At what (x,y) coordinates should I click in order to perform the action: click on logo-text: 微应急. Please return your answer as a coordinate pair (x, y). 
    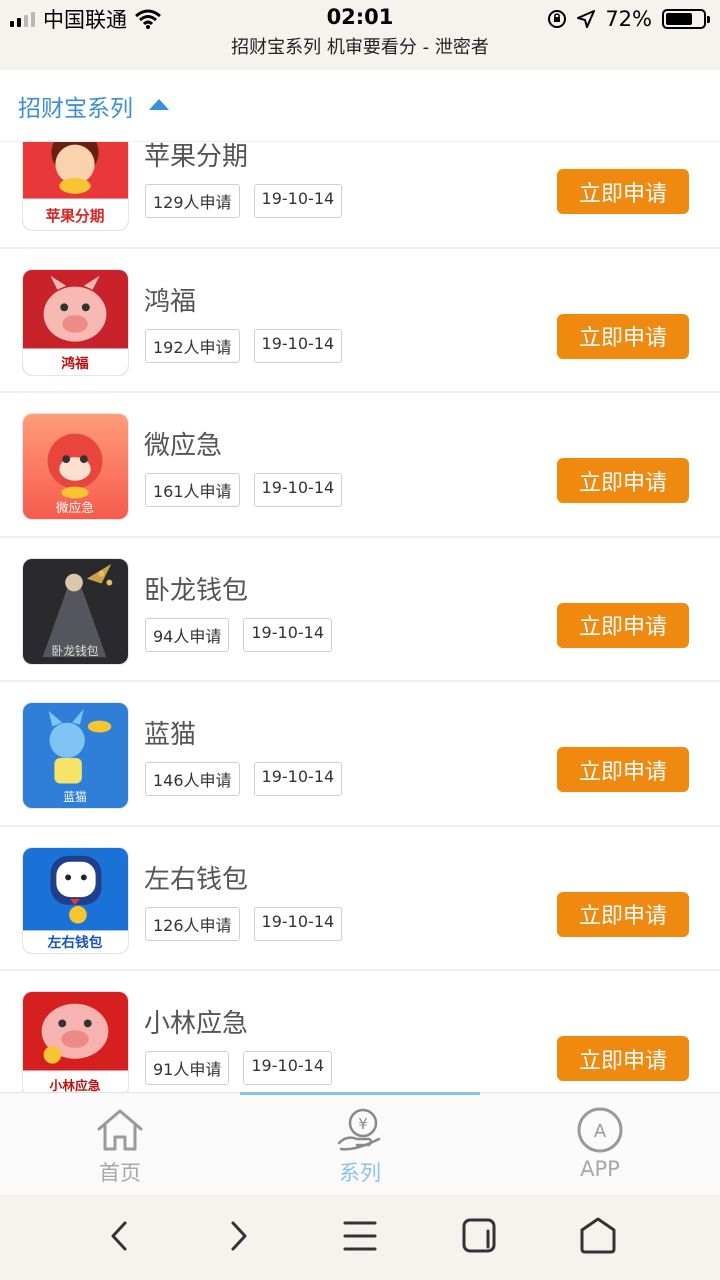
    Looking at the image, I should click on (75, 508).